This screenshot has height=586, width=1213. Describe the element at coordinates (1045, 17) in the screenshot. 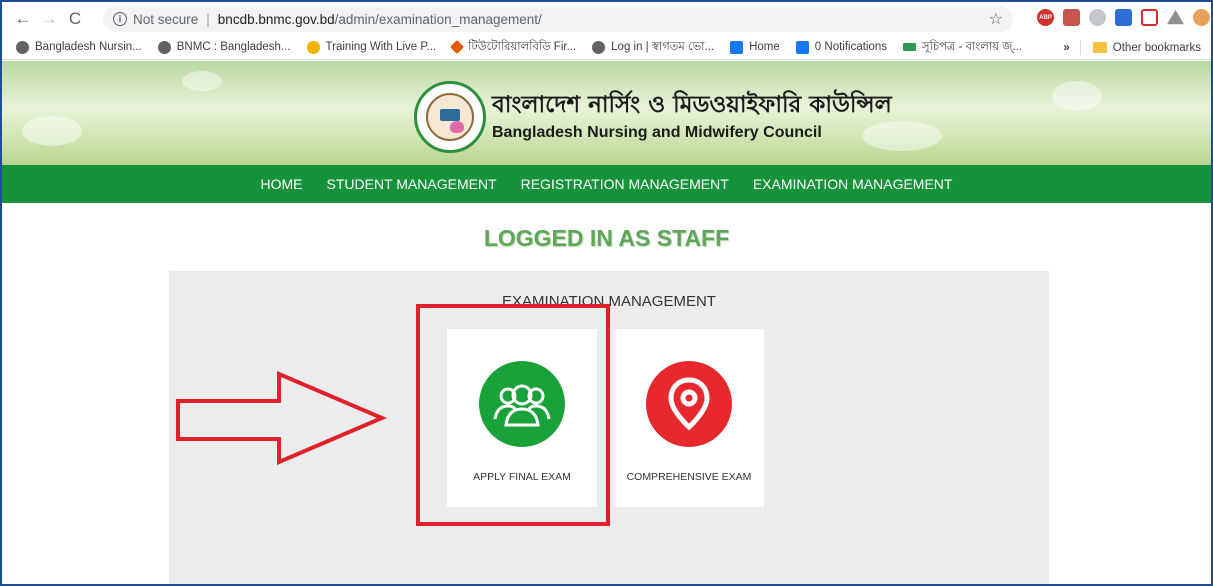

I see `adblock-icon: ABP` at that location.